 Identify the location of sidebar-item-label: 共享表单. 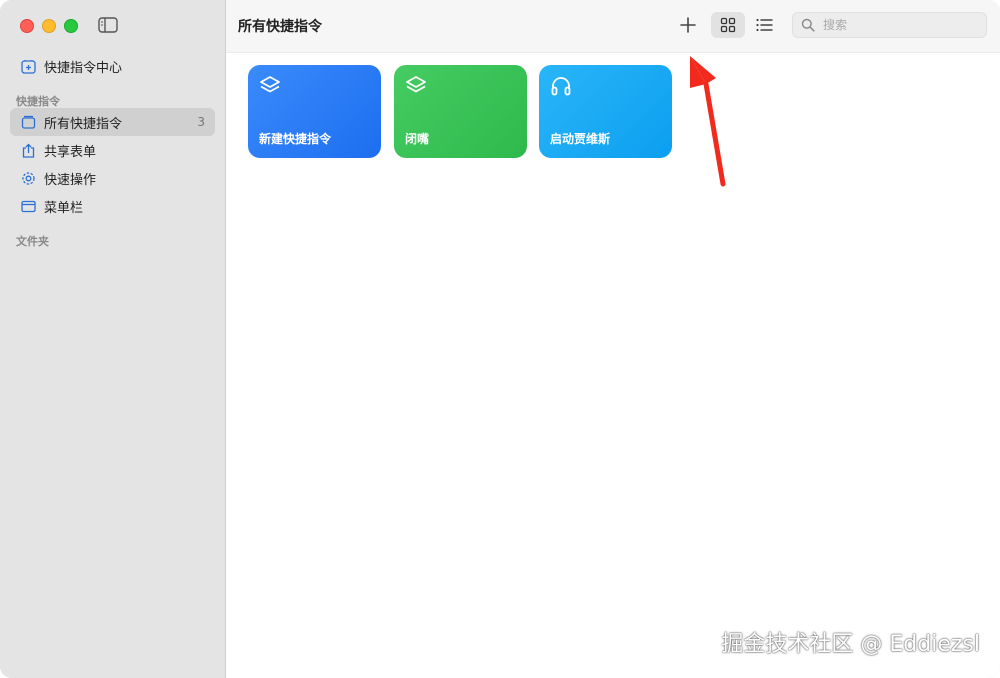
(70, 152).